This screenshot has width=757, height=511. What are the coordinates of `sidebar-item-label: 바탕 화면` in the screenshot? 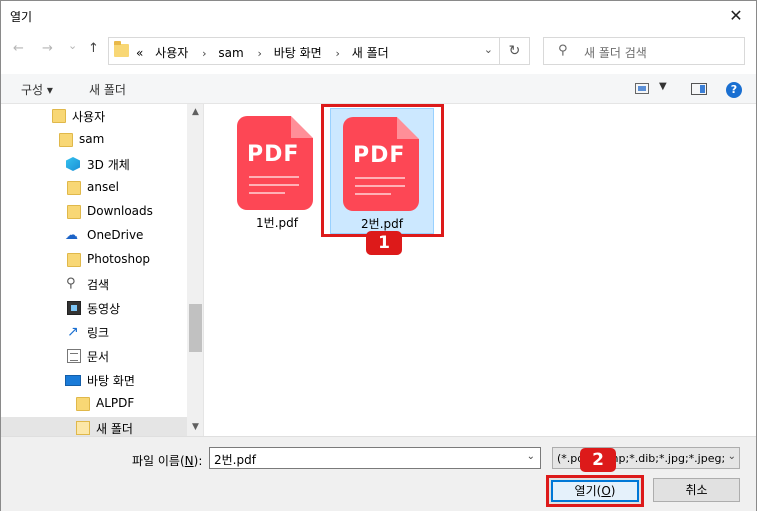 It's located at (111, 381).